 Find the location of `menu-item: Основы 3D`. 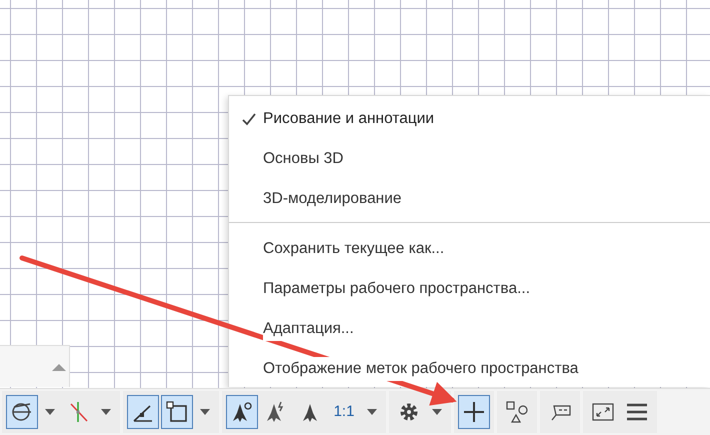

menu-item: Основы 3D is located at coordinates (469, 159).